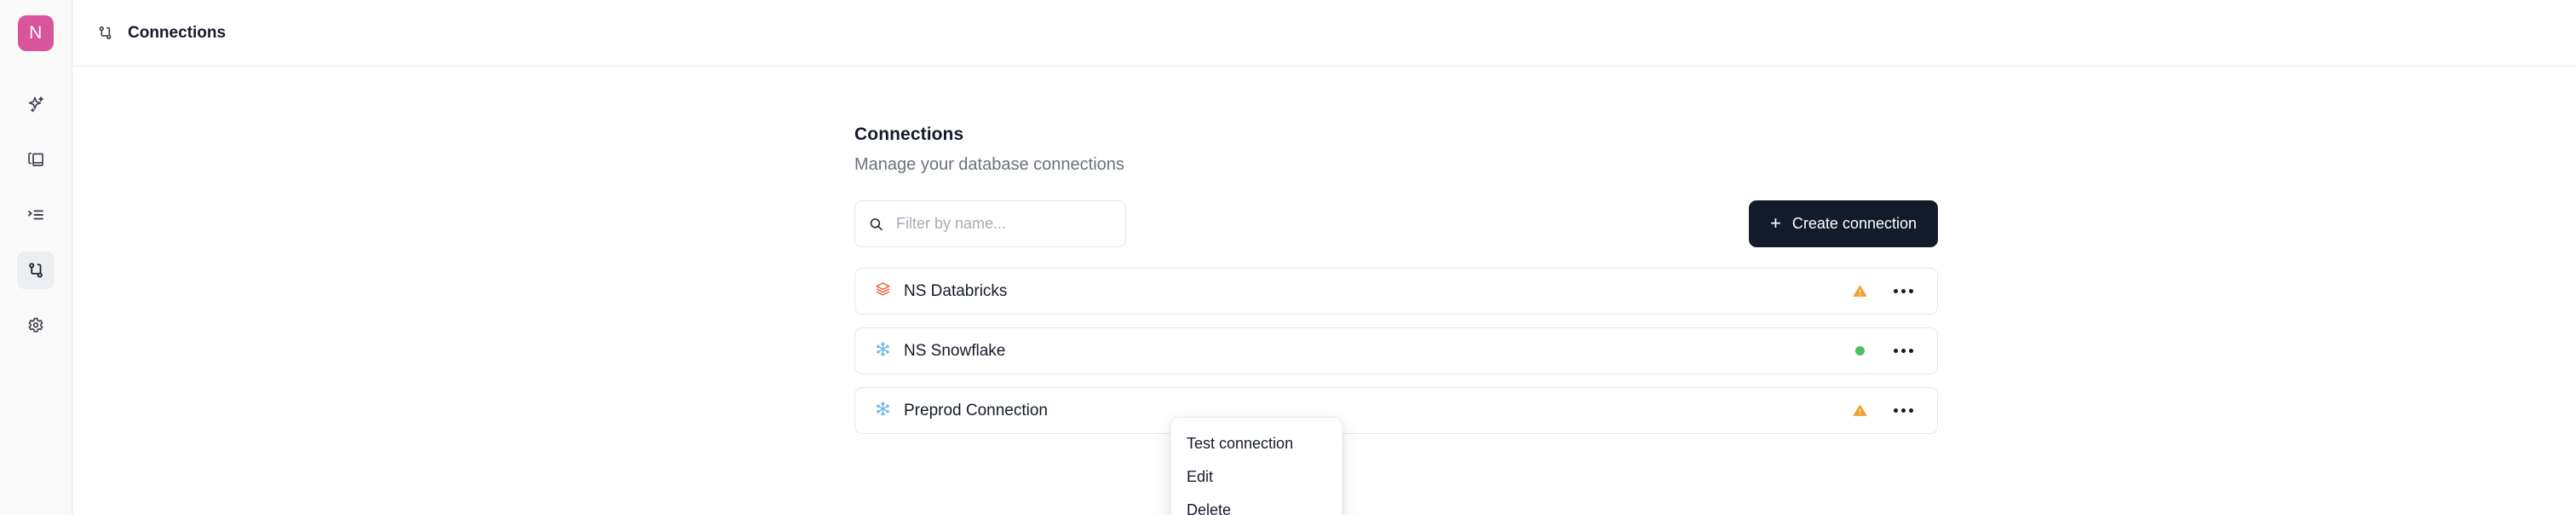  I want to click on search-field-wrapper, so click(990, 223).